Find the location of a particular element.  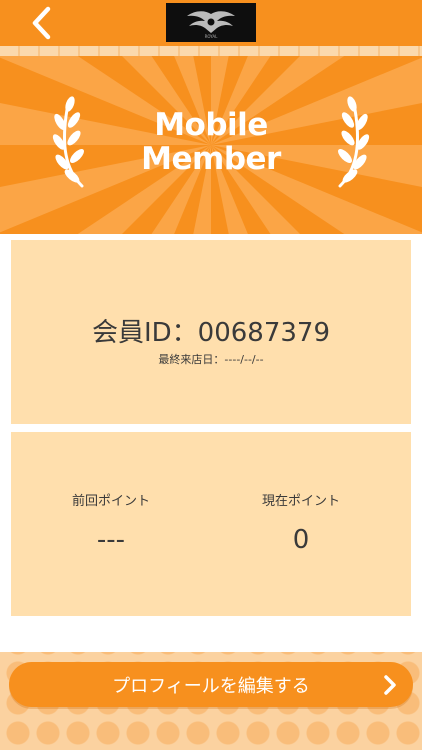

member-id: 会員ID：00687379 is located at coordinates (211, 333).